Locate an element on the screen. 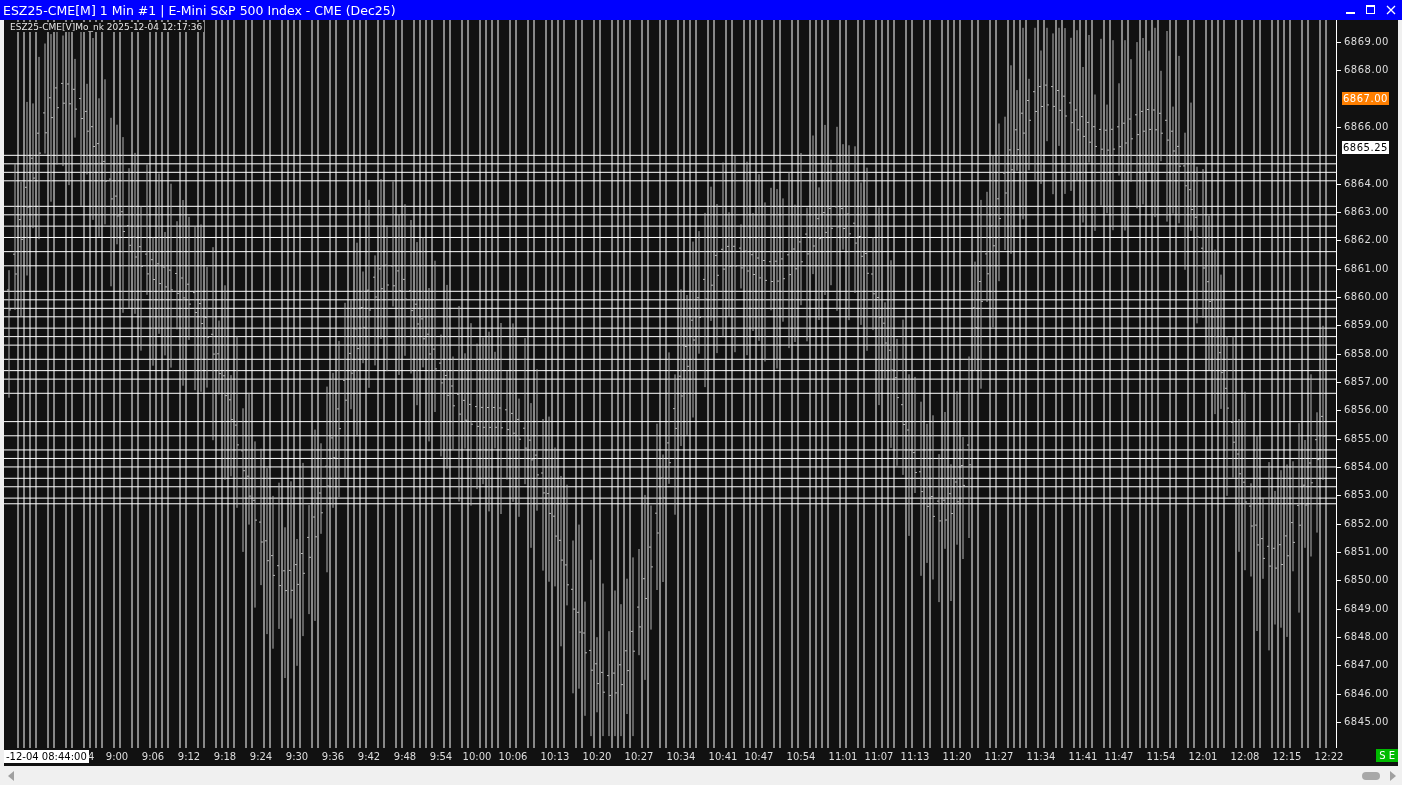 The width and height of the screenshot is (1402, 785). price-label: 6868.00 is located at coordinates (1366, 70).